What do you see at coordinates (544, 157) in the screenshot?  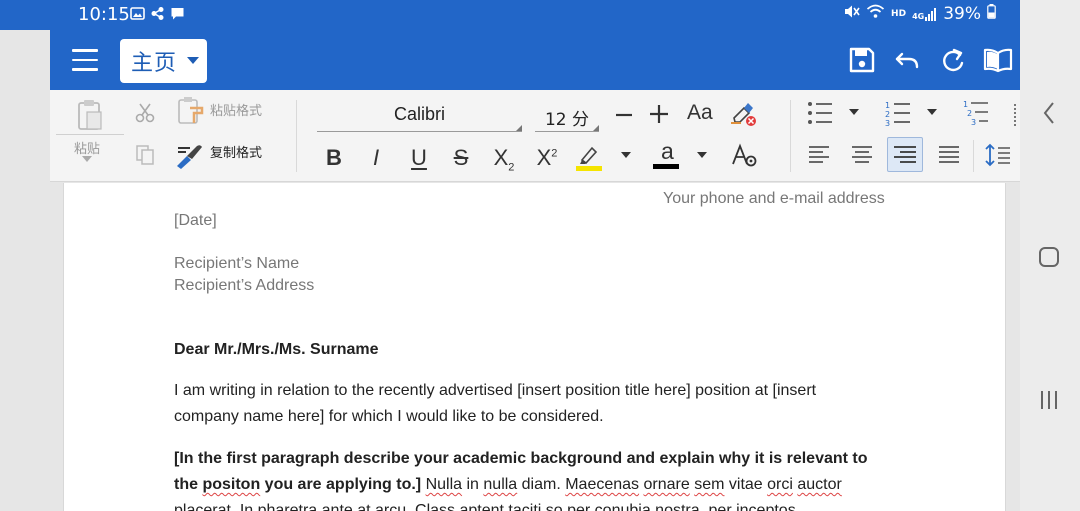 I see `superscript-glyph: X` at bounding box center [544, 157].